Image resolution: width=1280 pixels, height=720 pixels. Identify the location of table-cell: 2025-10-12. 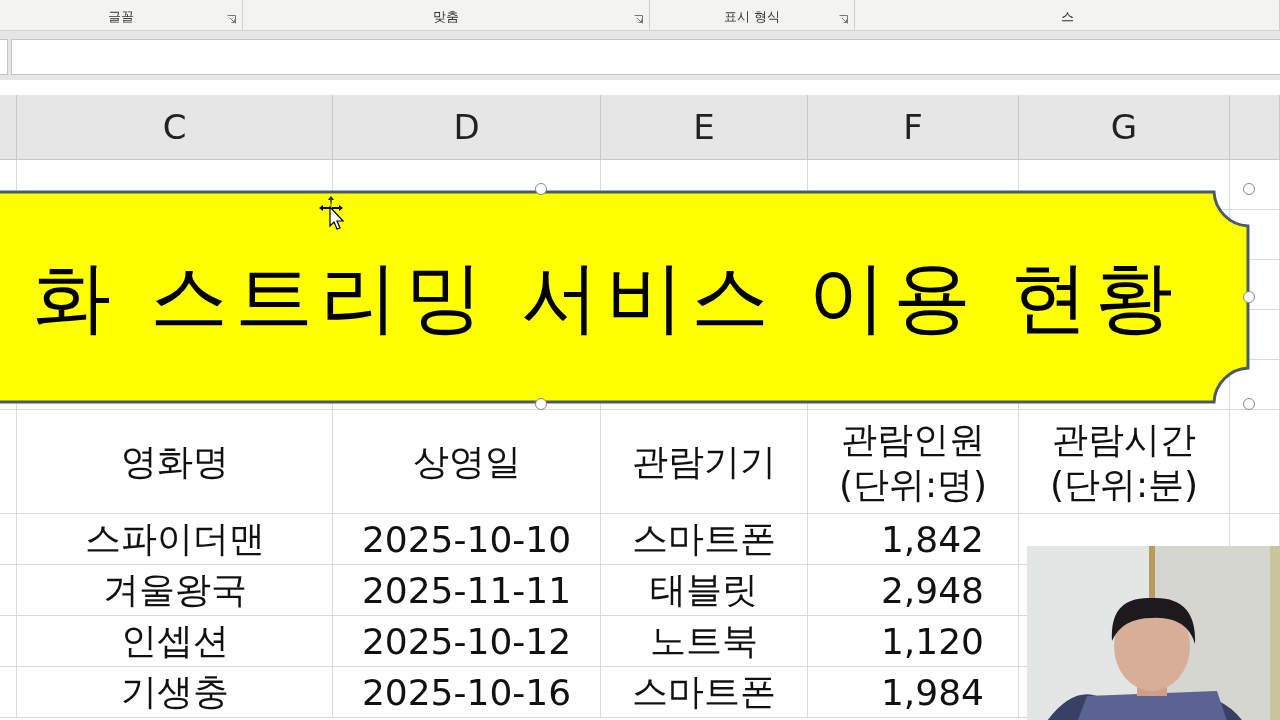
(467, 641).